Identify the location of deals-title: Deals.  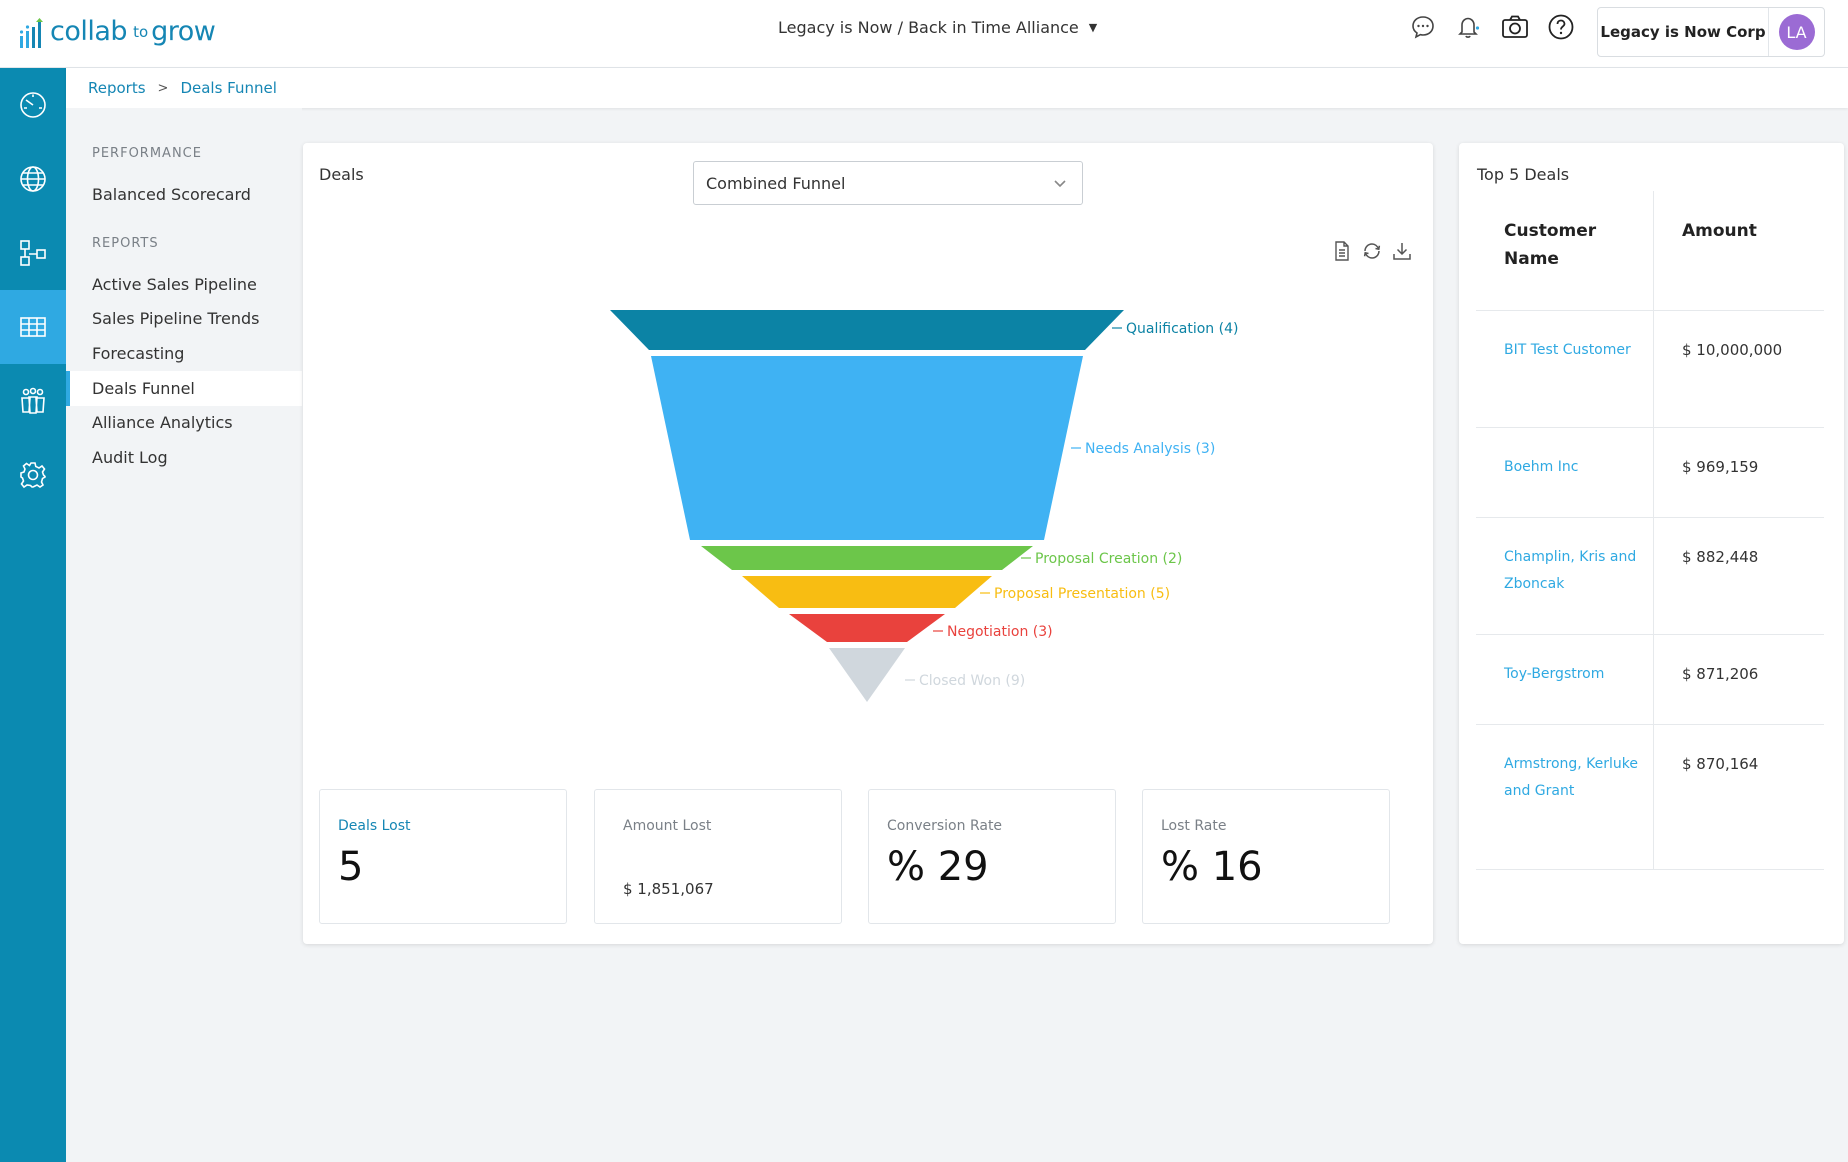
(341, 174).